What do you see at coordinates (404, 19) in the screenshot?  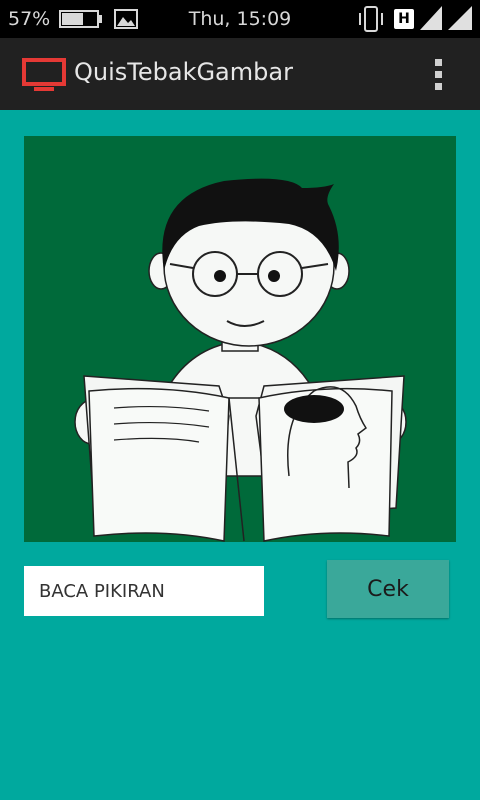 I see `network-h-icon: H` at bounding box center [404, 19].